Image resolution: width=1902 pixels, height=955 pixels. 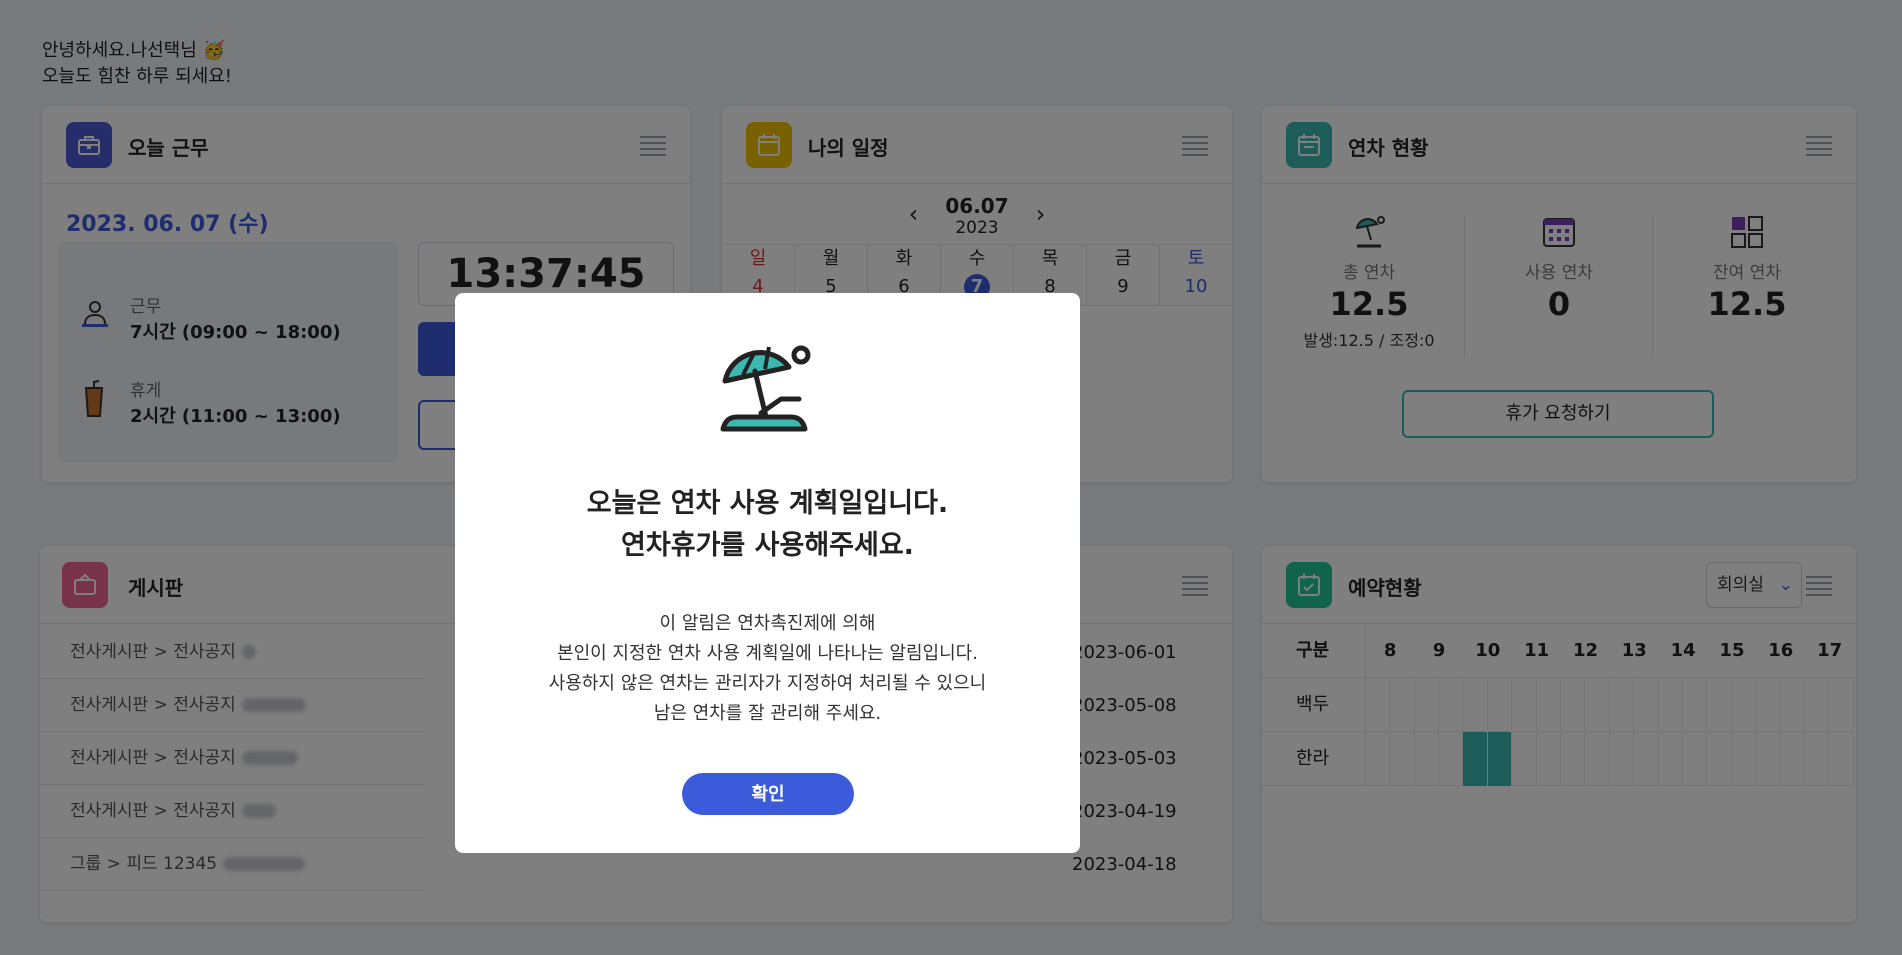 What do you see at coordinates (767, 524) in the screenshot?
I see `modal-title: 오늘은 연차 사용 계획일입니다. 연차휴가를 사용해주세요.` at bounding box center [767, 524].